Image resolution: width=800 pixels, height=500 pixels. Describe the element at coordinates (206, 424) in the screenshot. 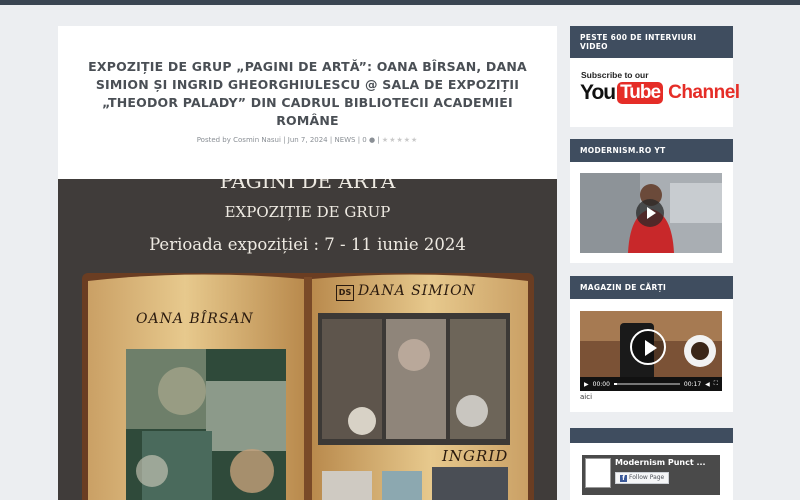

I see `left-collage` at that location.